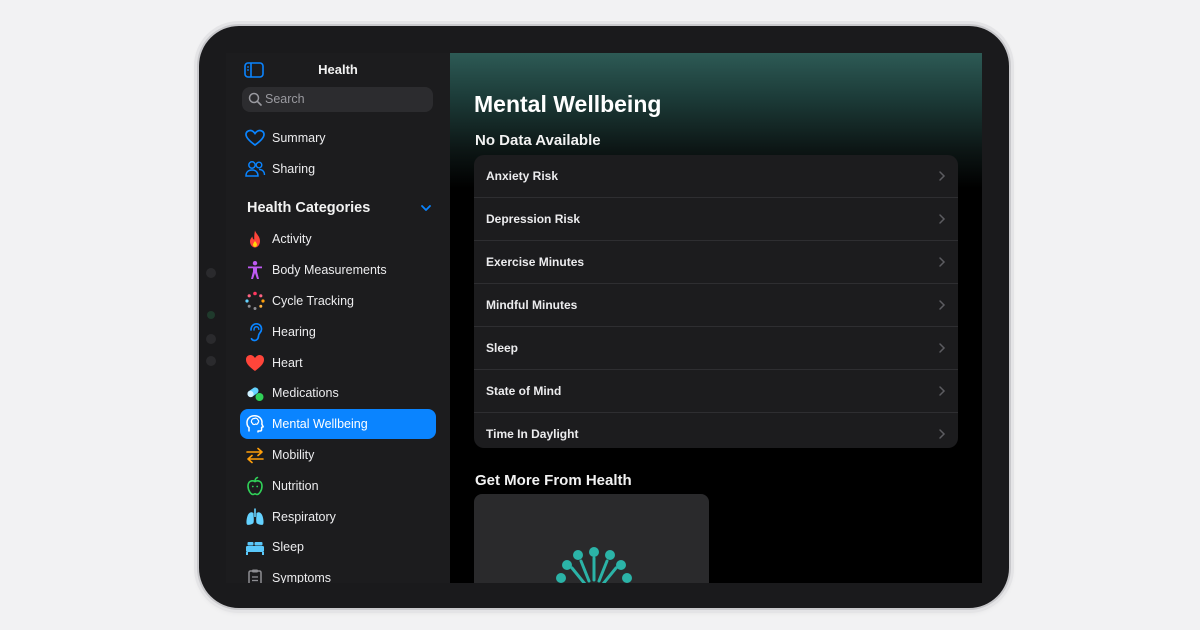 The width and height of the screenshot is (1200, 630). I want to click on list-item-state-of-mind: State of Mind, so click(716, 391).